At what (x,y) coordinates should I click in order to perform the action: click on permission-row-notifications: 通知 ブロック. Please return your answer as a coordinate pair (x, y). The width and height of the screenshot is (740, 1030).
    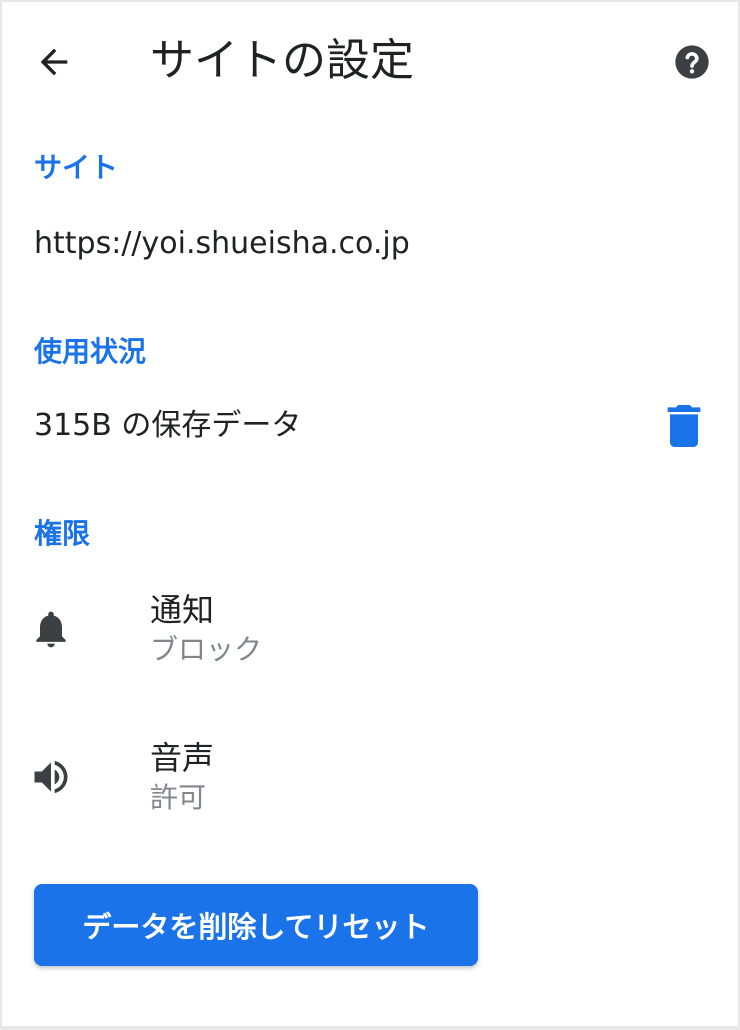
    Looking at the image, I should click on (370, 630).